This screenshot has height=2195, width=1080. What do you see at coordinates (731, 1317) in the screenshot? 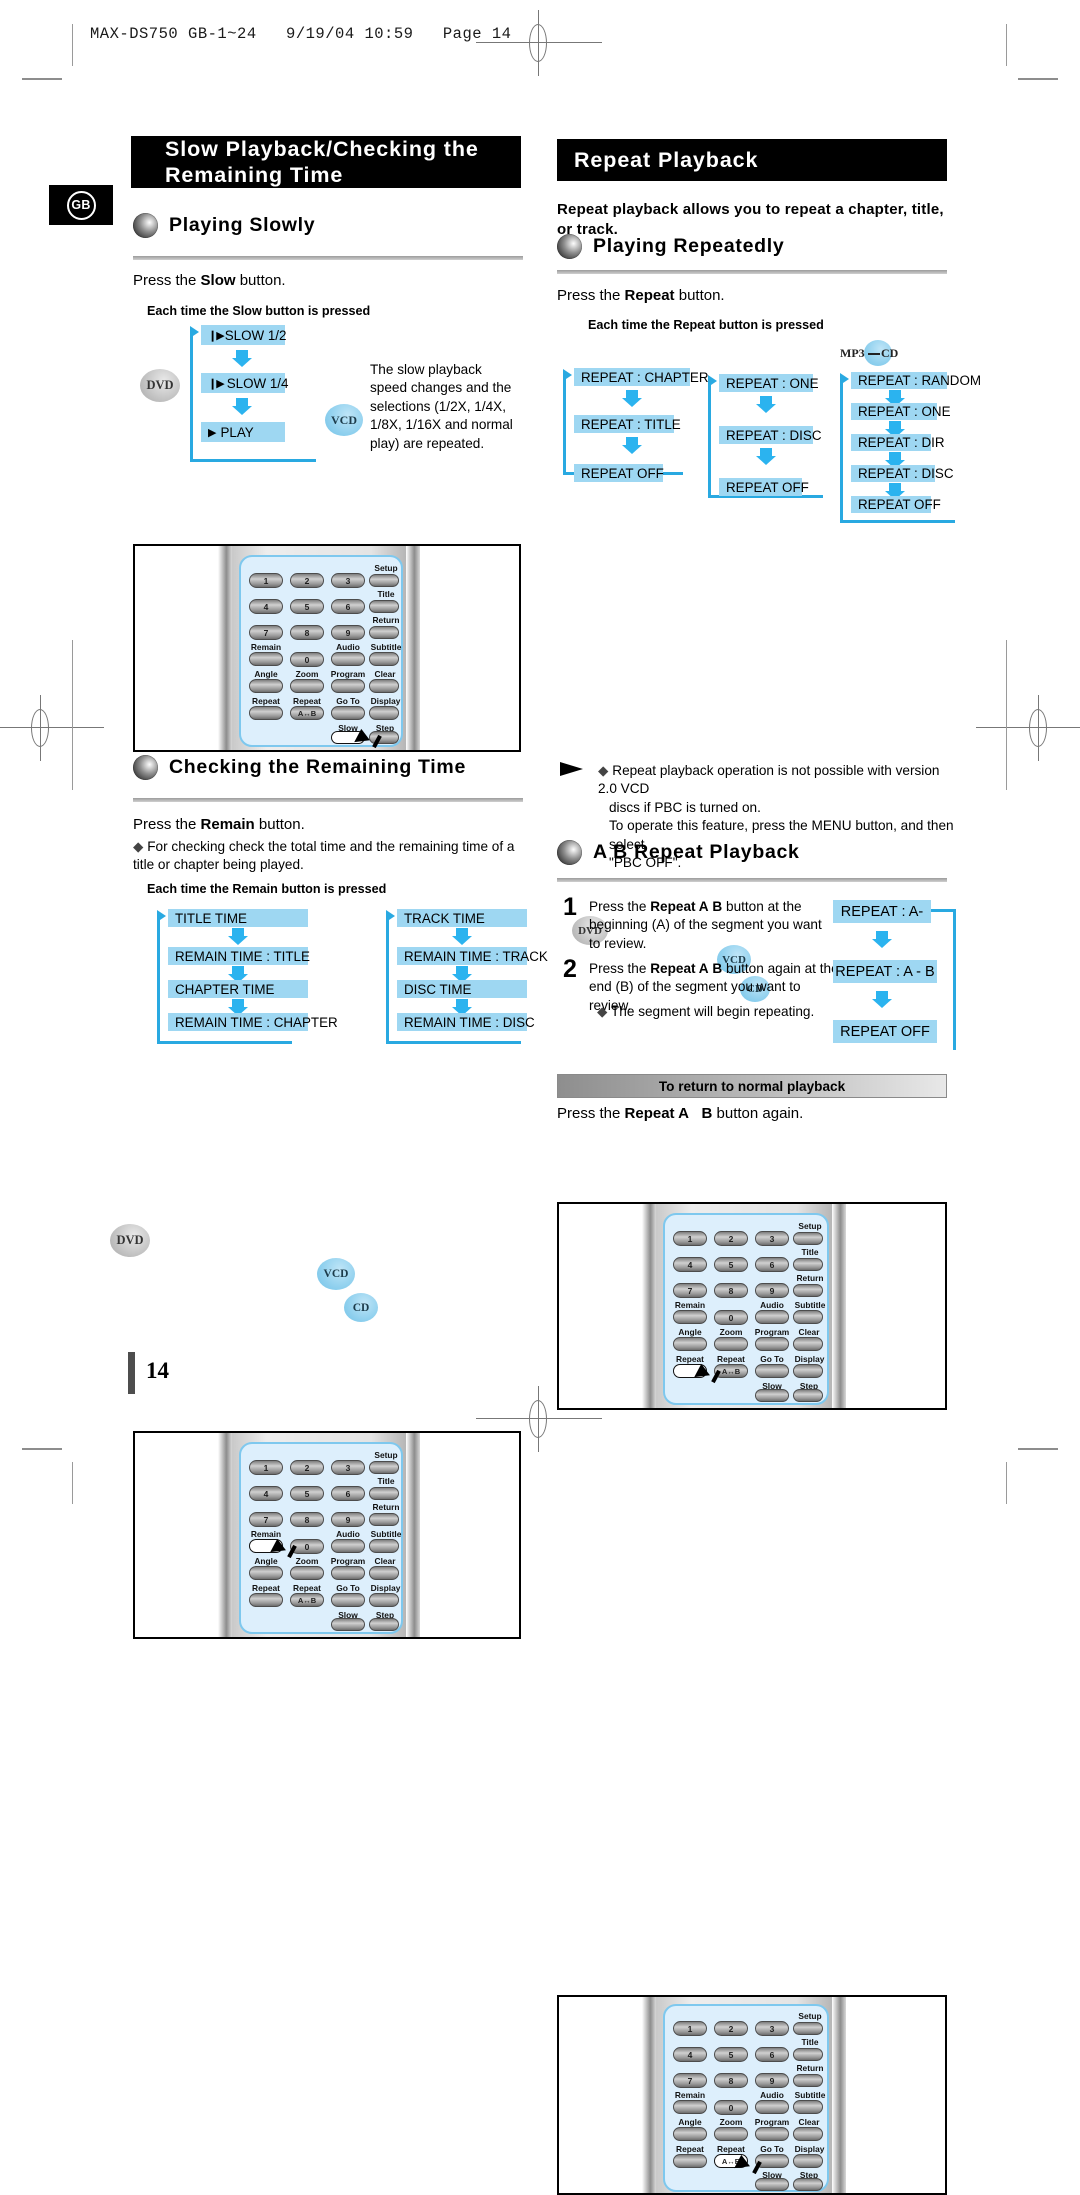
I see `remote-key-0-c: 0` at bounding box center [731, 1317].